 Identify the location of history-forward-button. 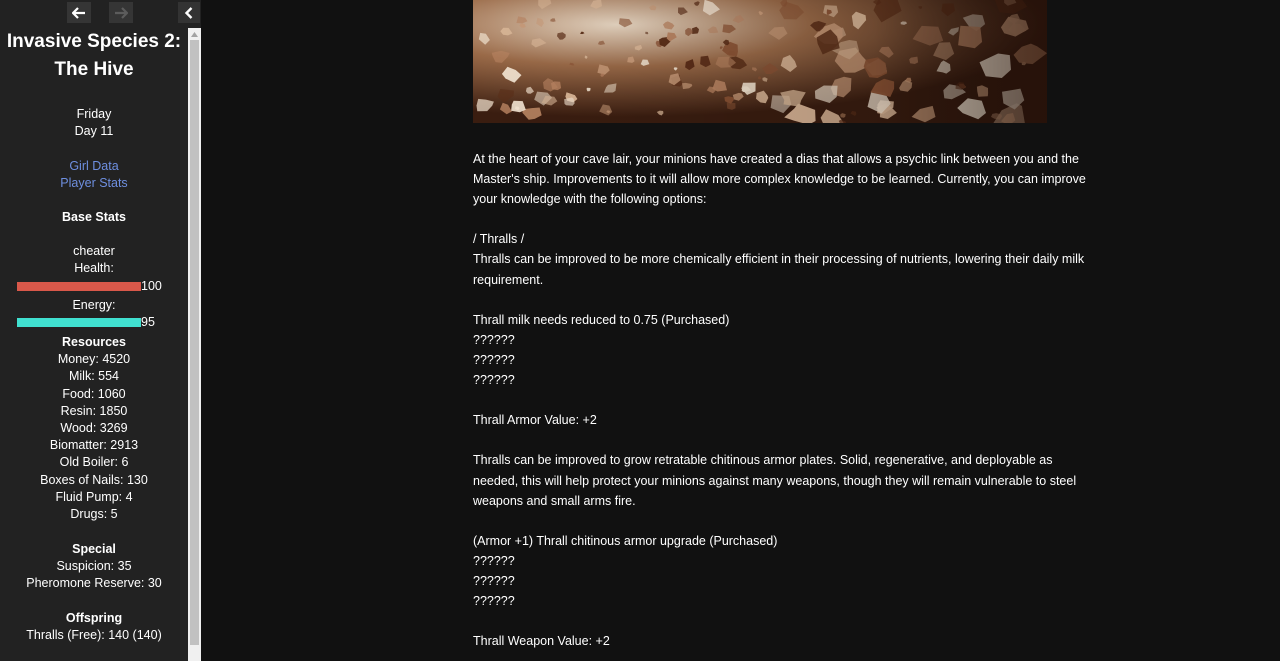
(121, 12).